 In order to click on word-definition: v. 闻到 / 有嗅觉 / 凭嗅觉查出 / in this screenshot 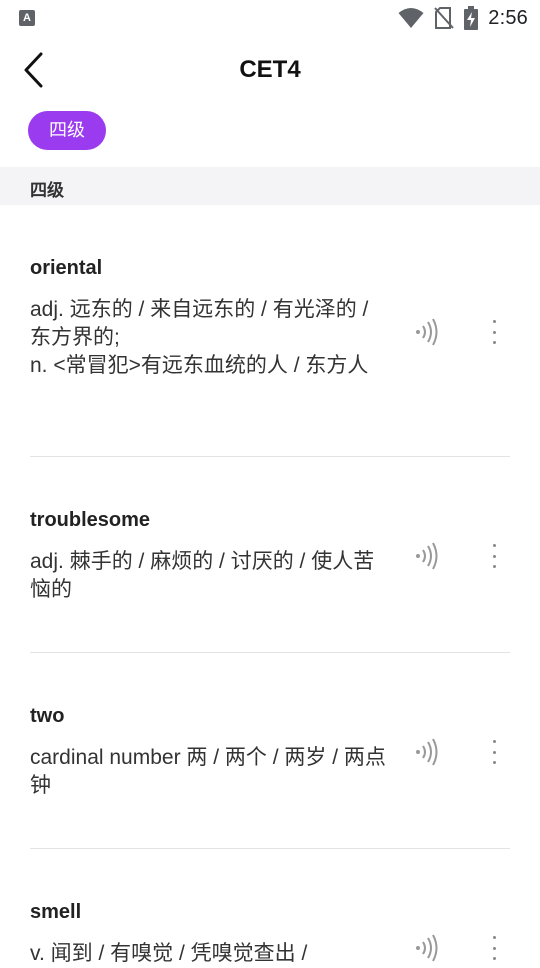, I will do `click(169, 953)`.